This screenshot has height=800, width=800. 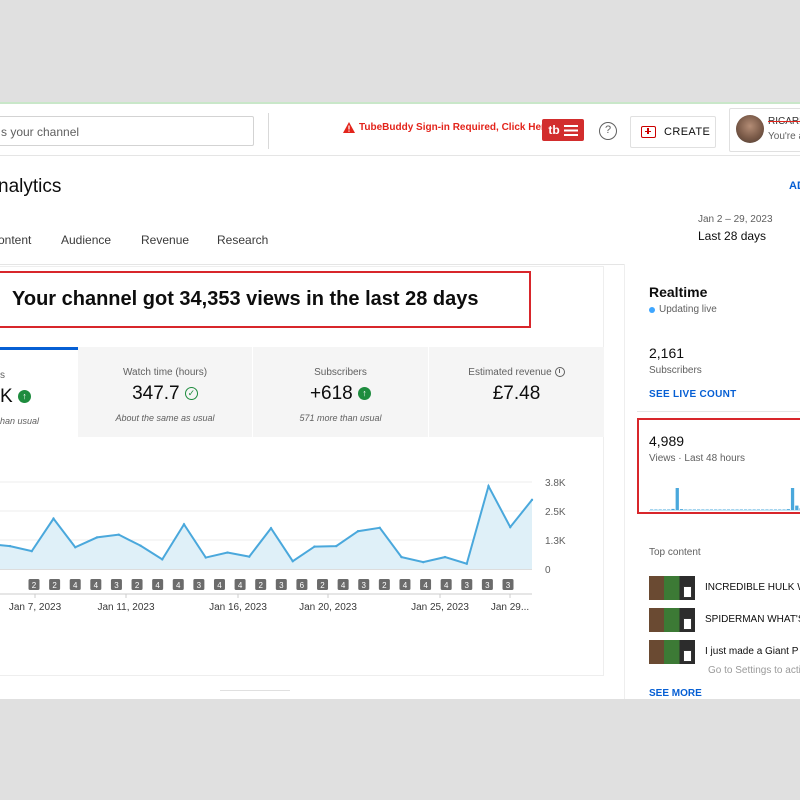 I want to click on video-thumbnail, so click(x=672, y=588).